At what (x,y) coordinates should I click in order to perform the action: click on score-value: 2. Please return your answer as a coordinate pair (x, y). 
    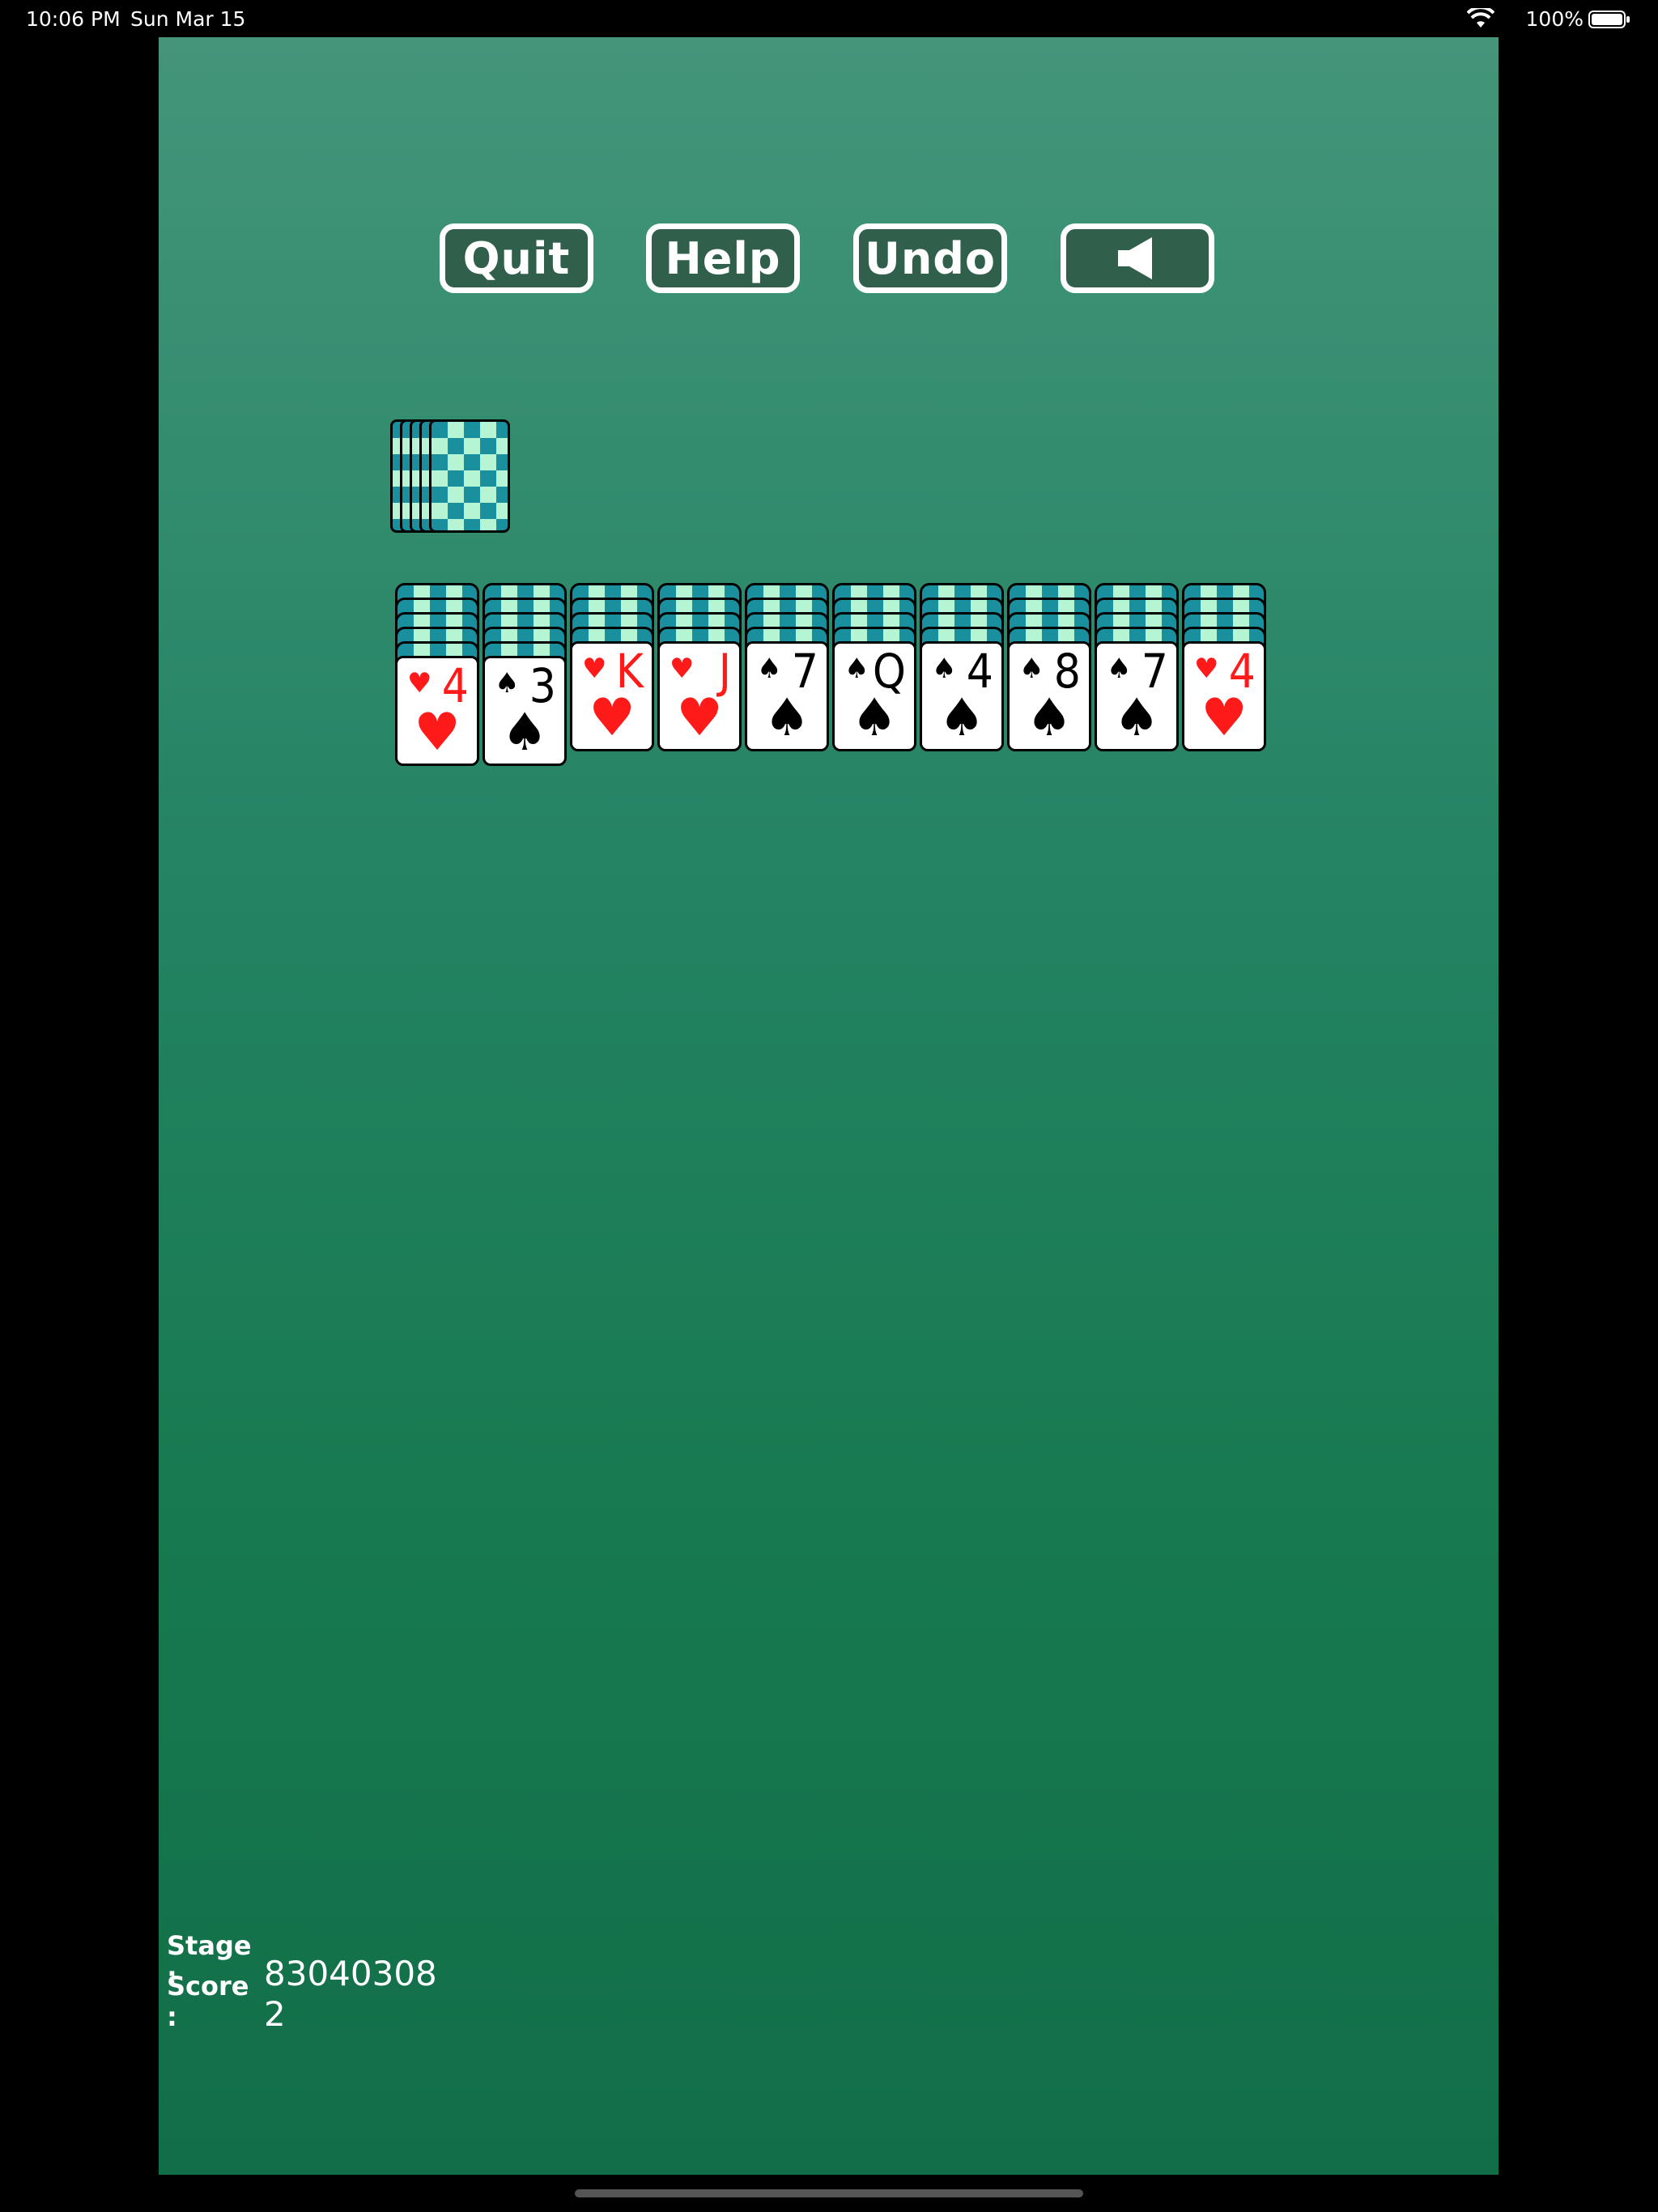
    Looking at the image, I should click on (275, 2014).